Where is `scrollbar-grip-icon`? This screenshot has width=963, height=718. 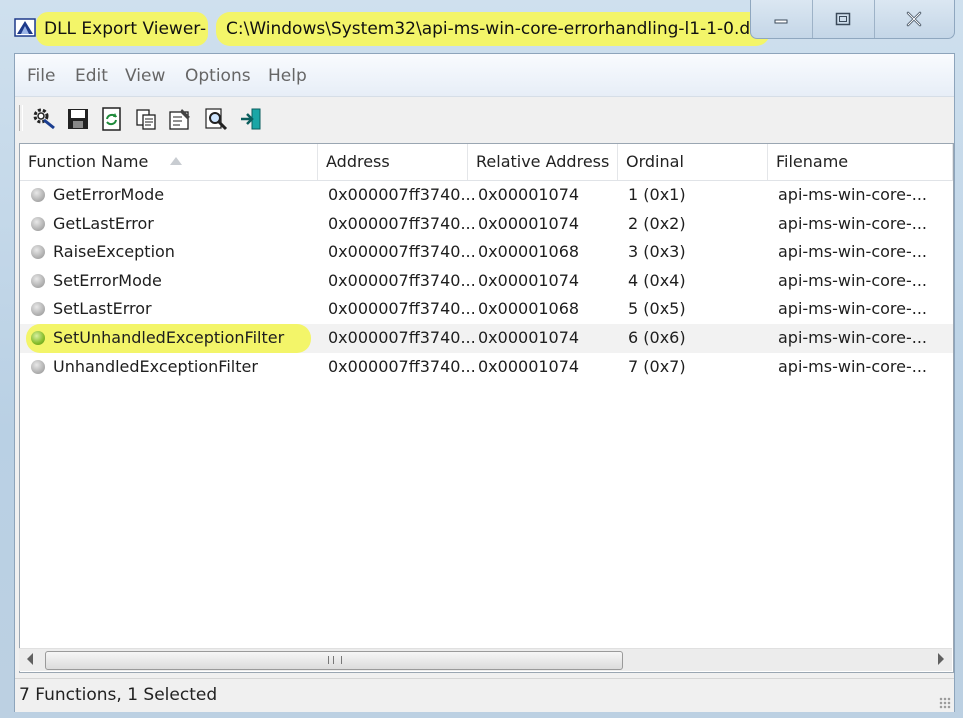 scrollbar-grip-icon is located at coordinates (335, 660).